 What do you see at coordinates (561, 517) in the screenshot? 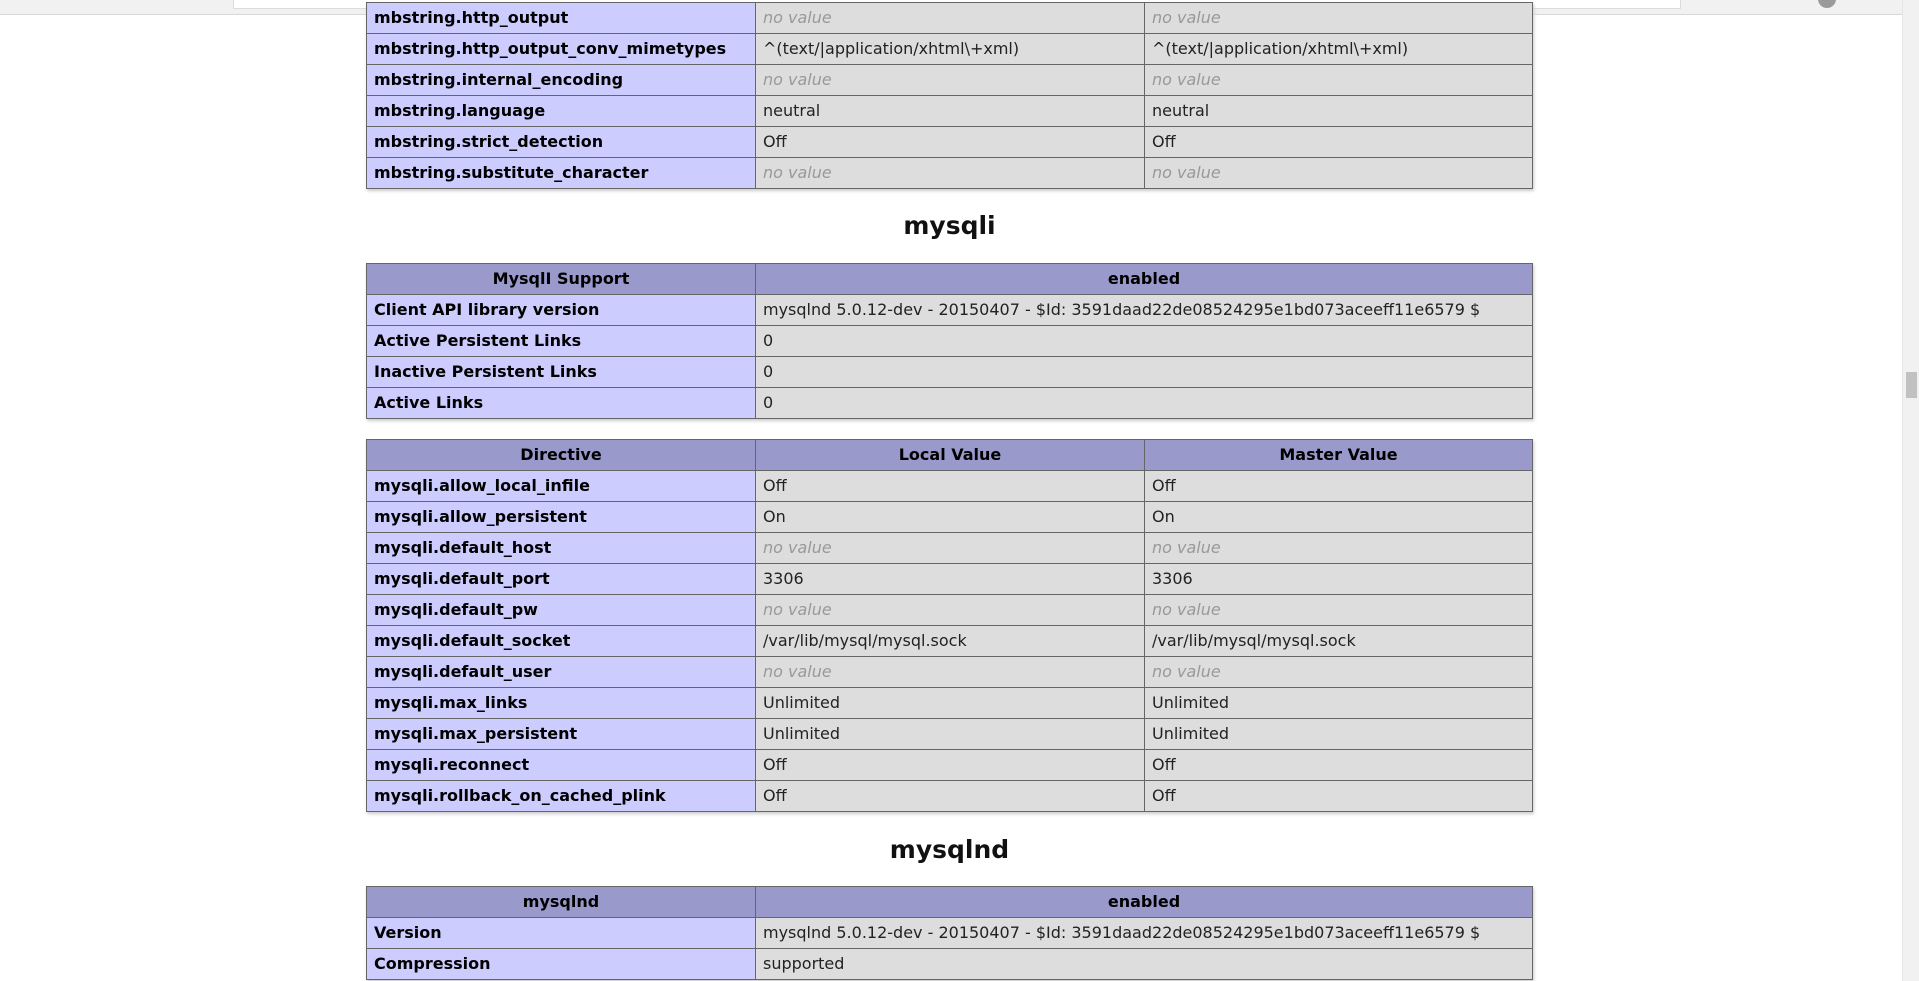
I see `directive-name: mysqli.allow_persistent` at bounding box center [561, 517].